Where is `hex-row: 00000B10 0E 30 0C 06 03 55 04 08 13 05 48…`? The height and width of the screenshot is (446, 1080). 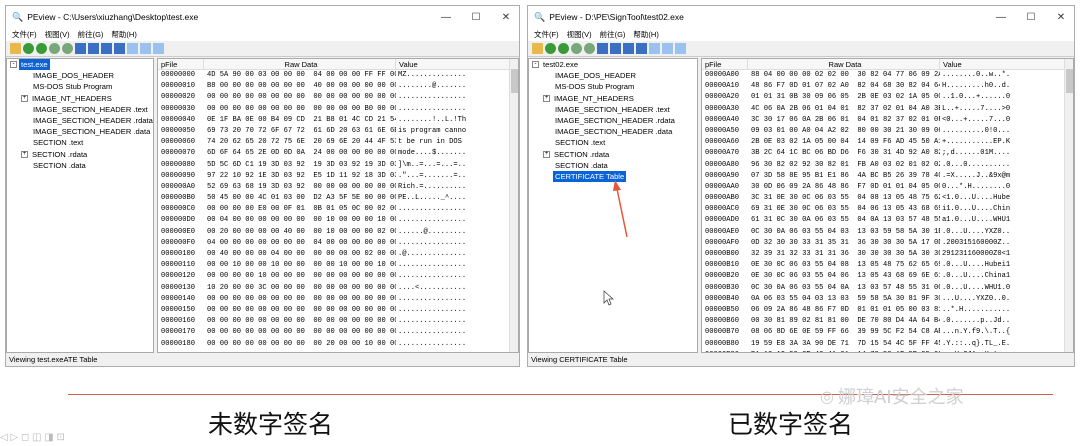 hex-row: 00000B10 0E 30 0C 06 03 55 04 08 13 05 48… is located at coordinates (887, 265).